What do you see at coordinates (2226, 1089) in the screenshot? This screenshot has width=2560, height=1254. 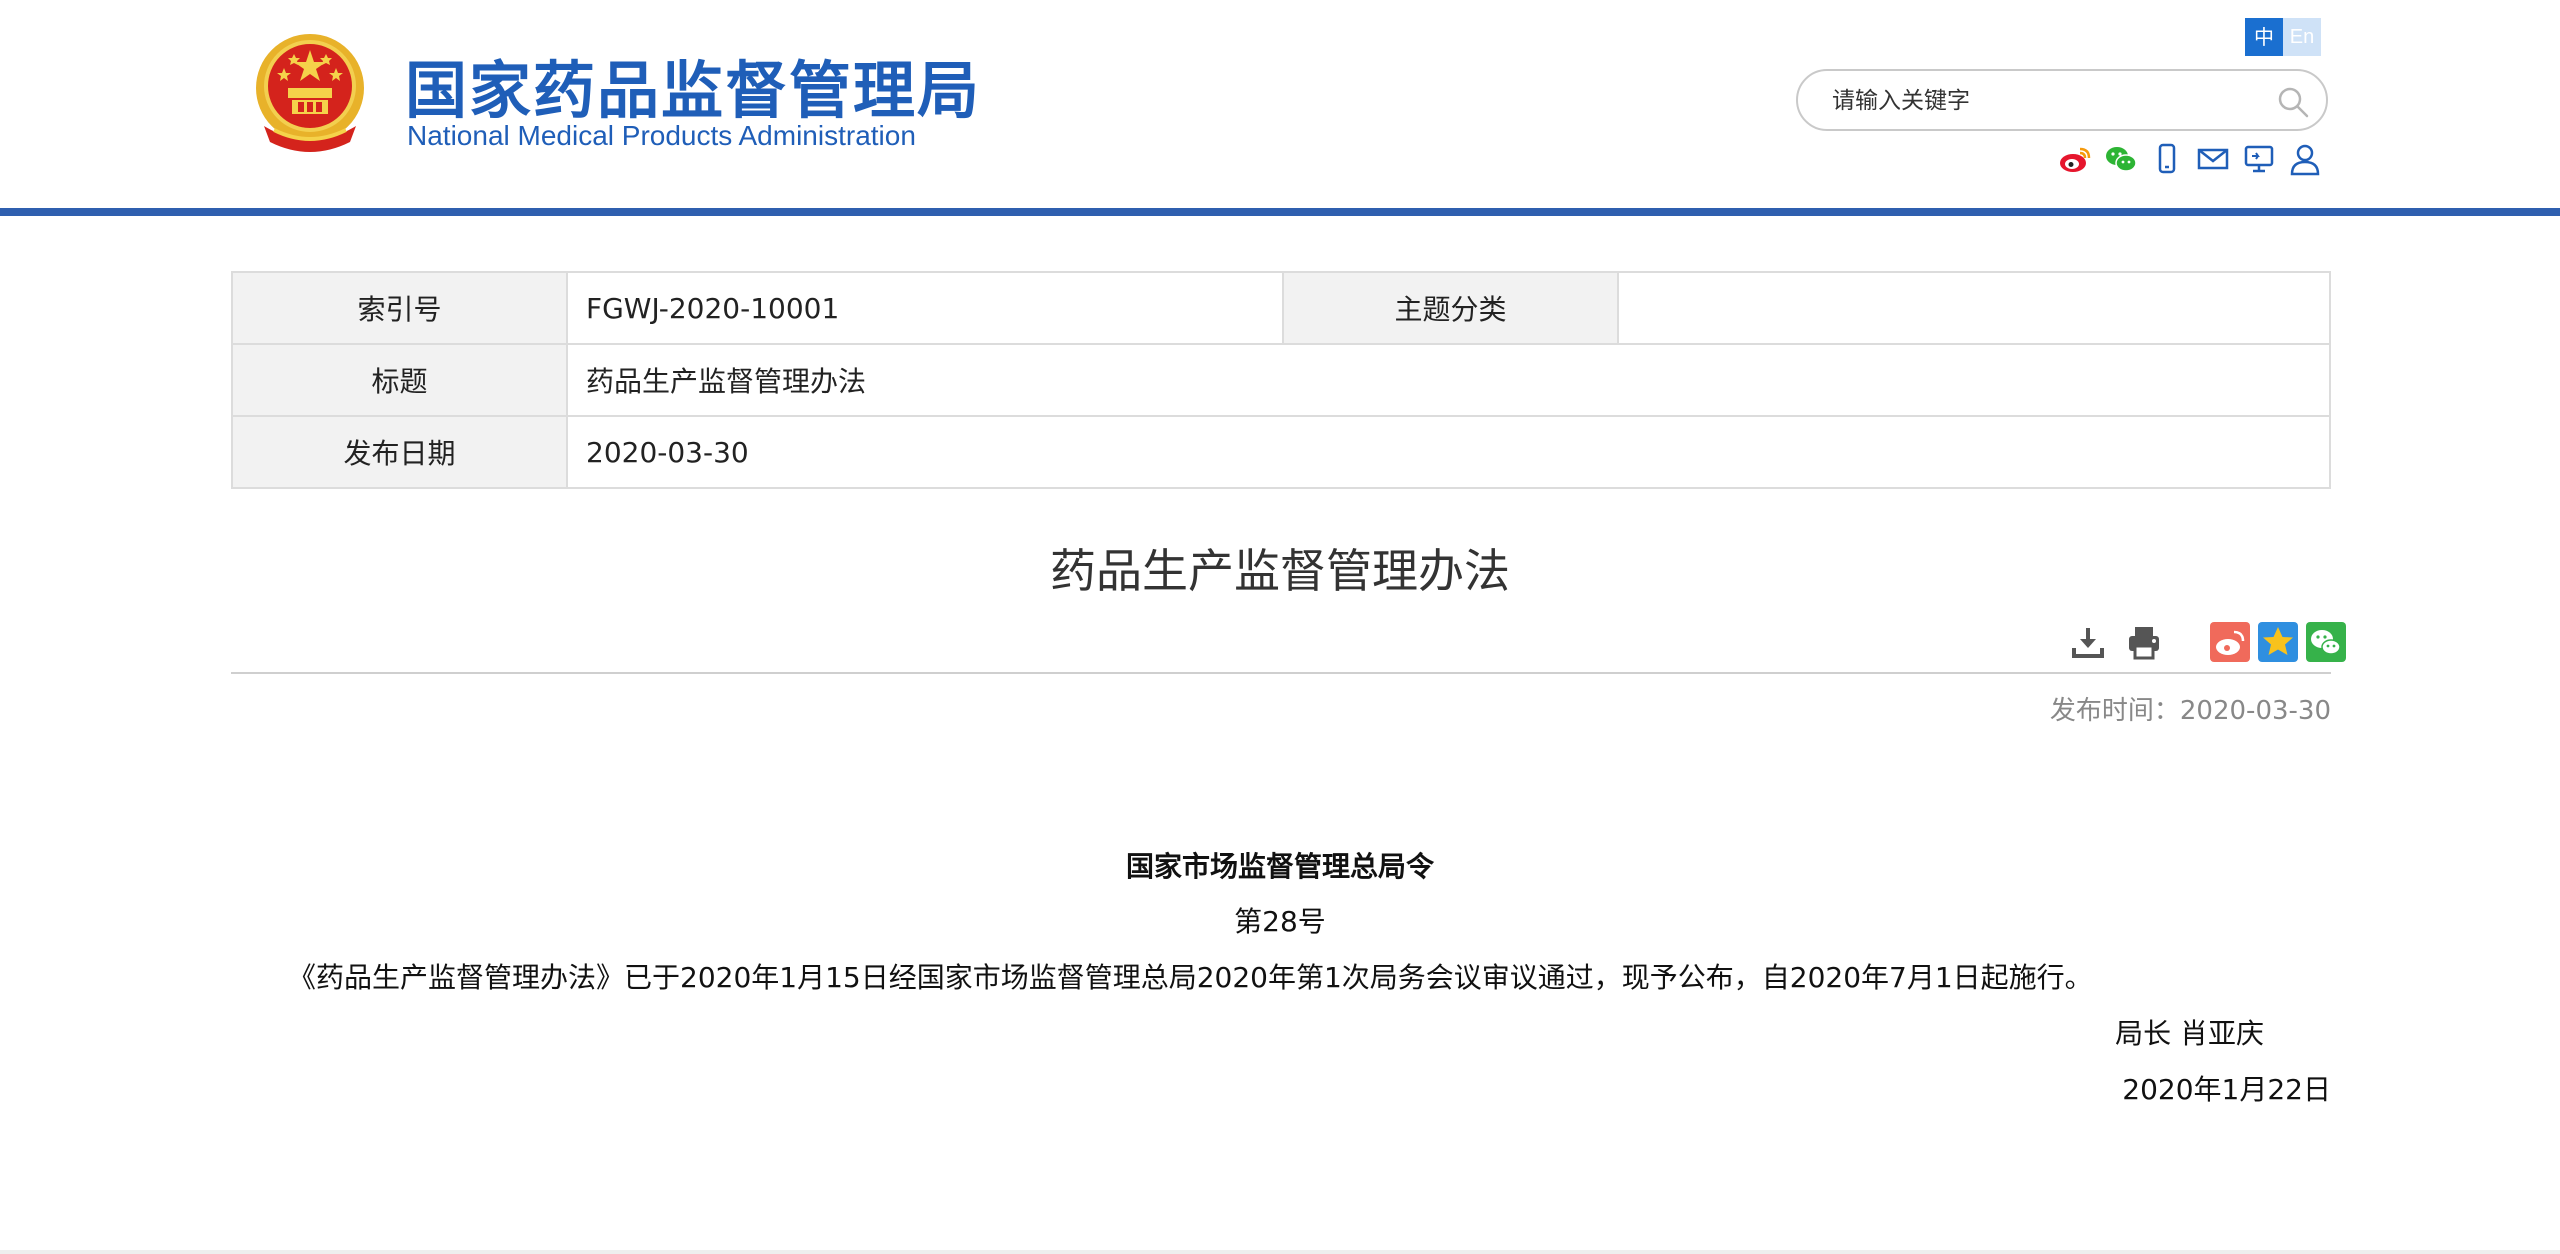 I see `sign-date: 2020年1月22日` at bounding box center [2226, 1089].